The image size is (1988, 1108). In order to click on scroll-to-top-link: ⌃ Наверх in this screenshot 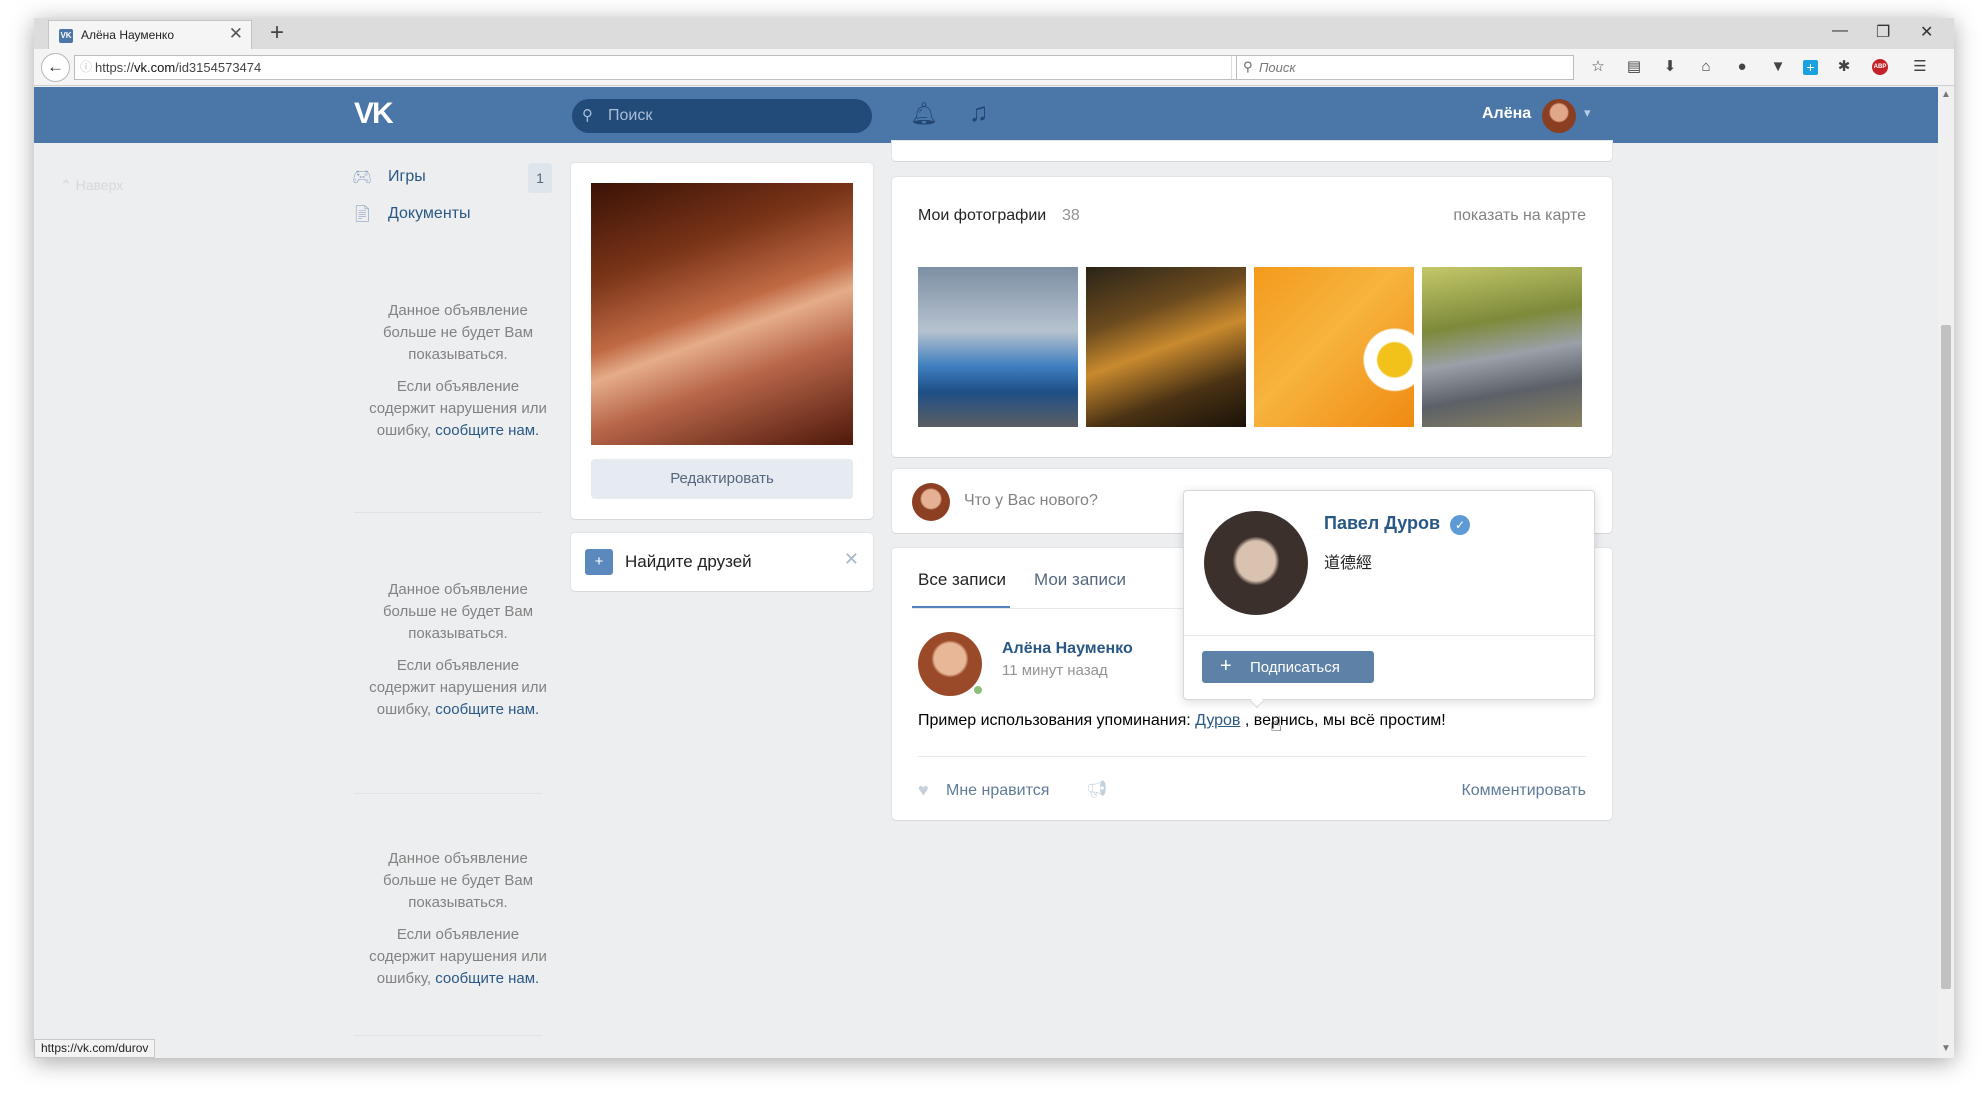, I will do `click(91, 185)`.